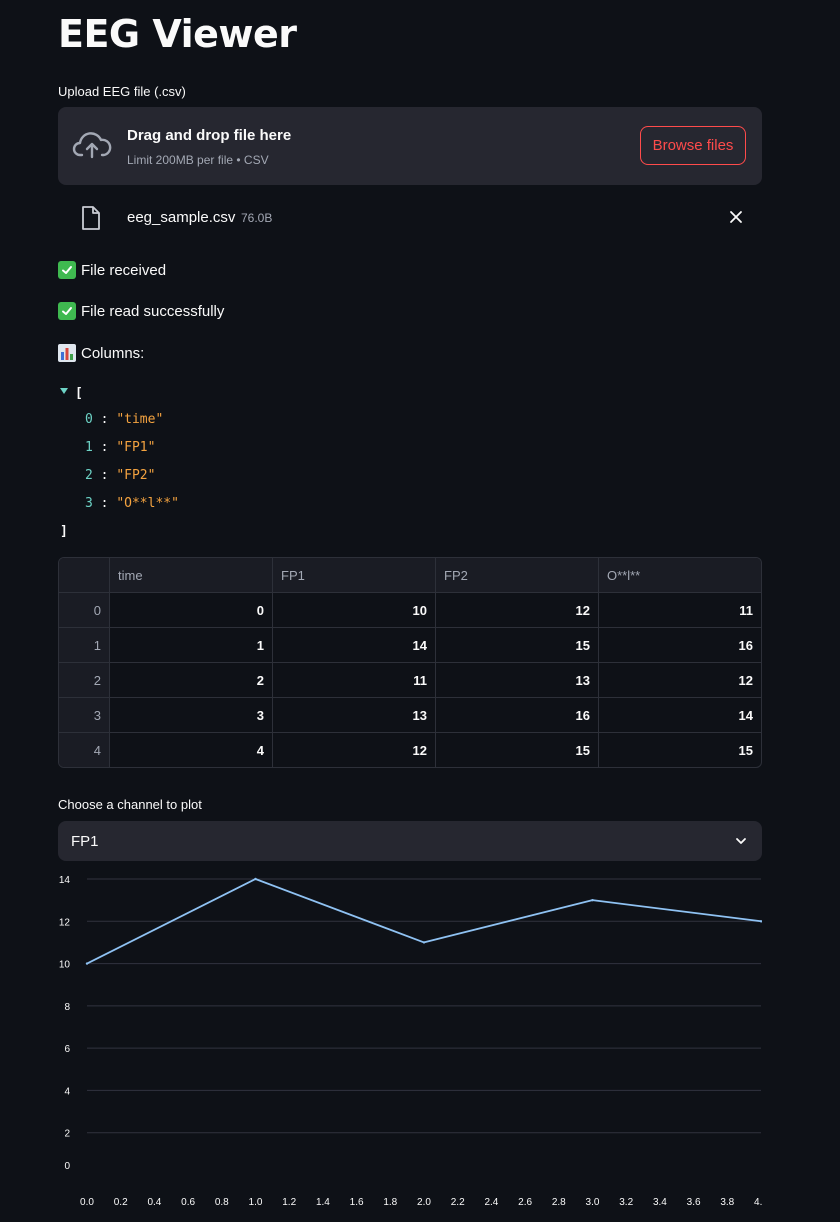  I want to click on y-tick-label: 6, so click(67, 1049).